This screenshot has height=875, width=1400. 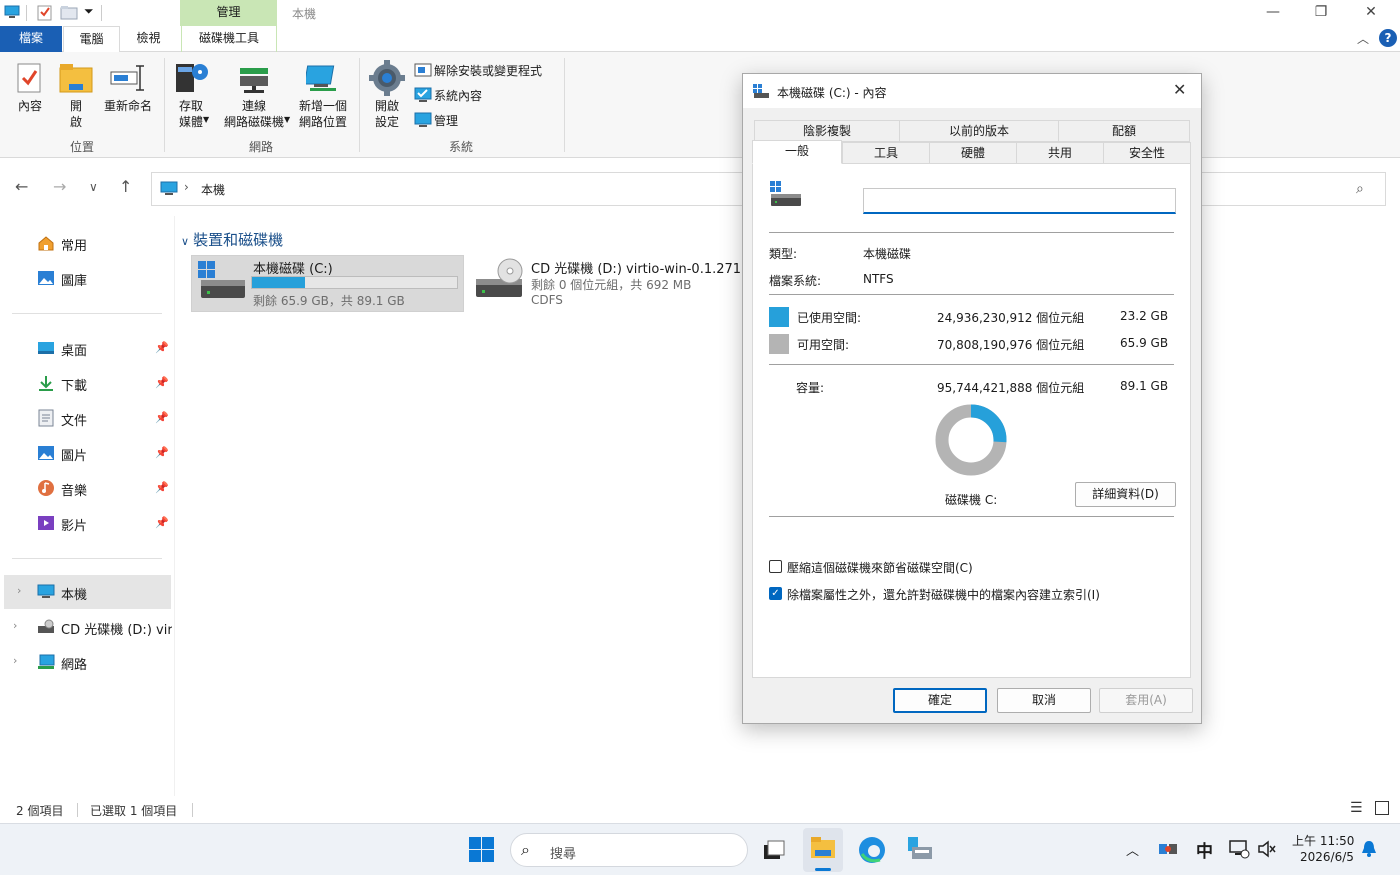 What do you see at coordinates (775, 566) in the screenshot?
I see `compress-drive-checkbox` at bounding box center [775, 566].